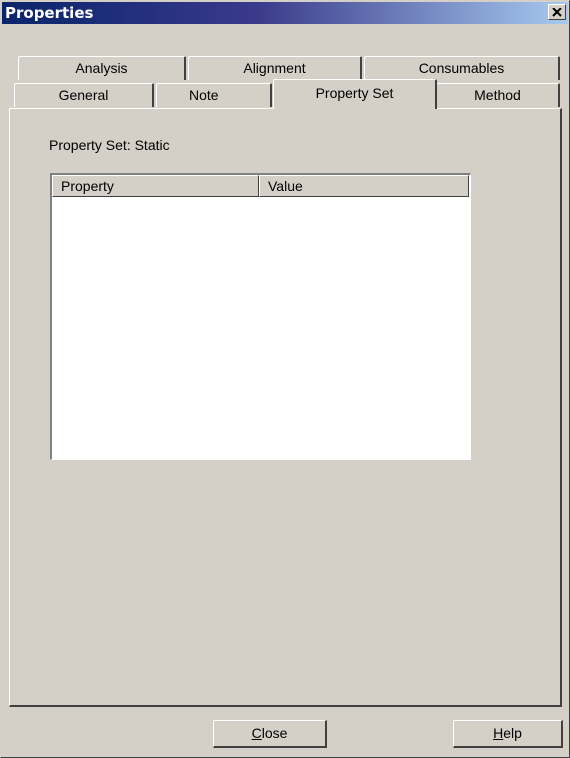  I want to click on window-title: Properties, so click(49, 13).